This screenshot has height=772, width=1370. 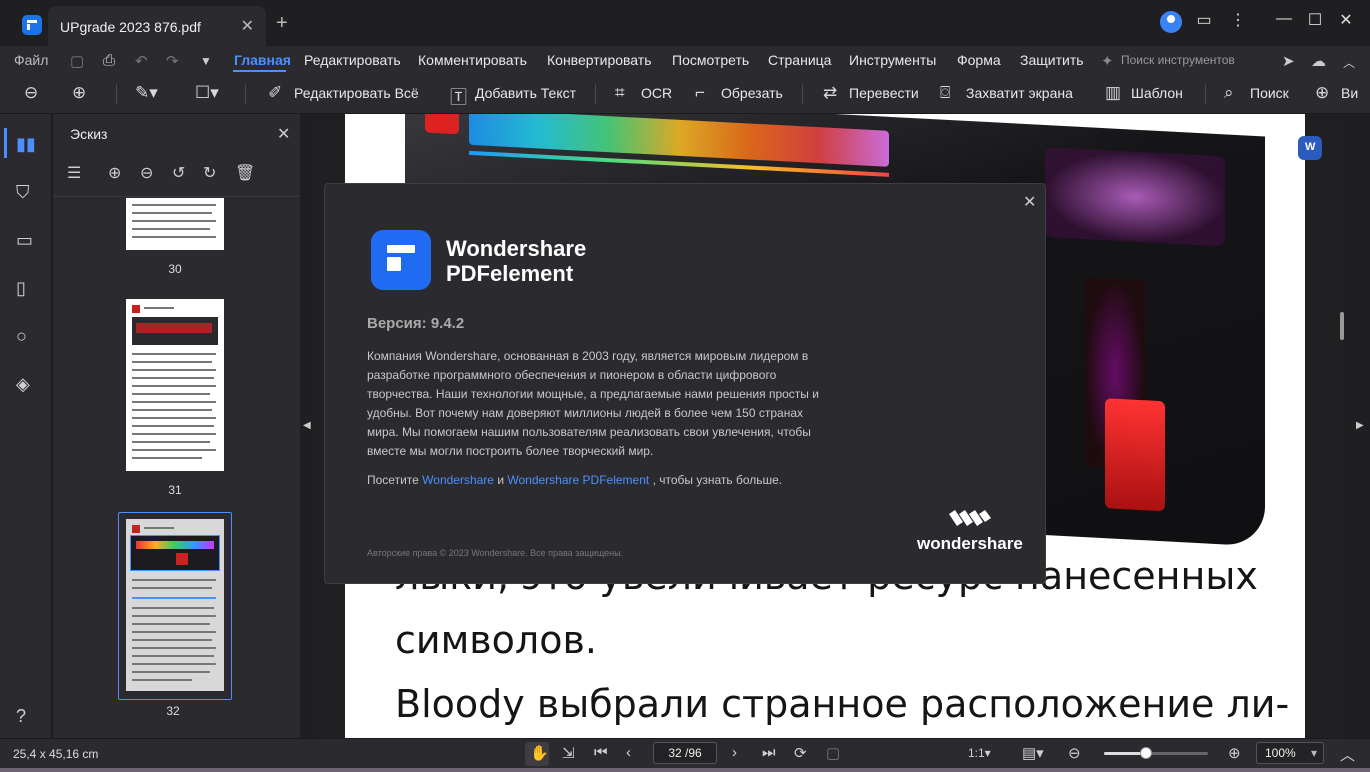 What do you see at coordinates (1280, 753) in the screenshot?
I see `zoom-level-value: 100%` at bounding box center [1280, 753].